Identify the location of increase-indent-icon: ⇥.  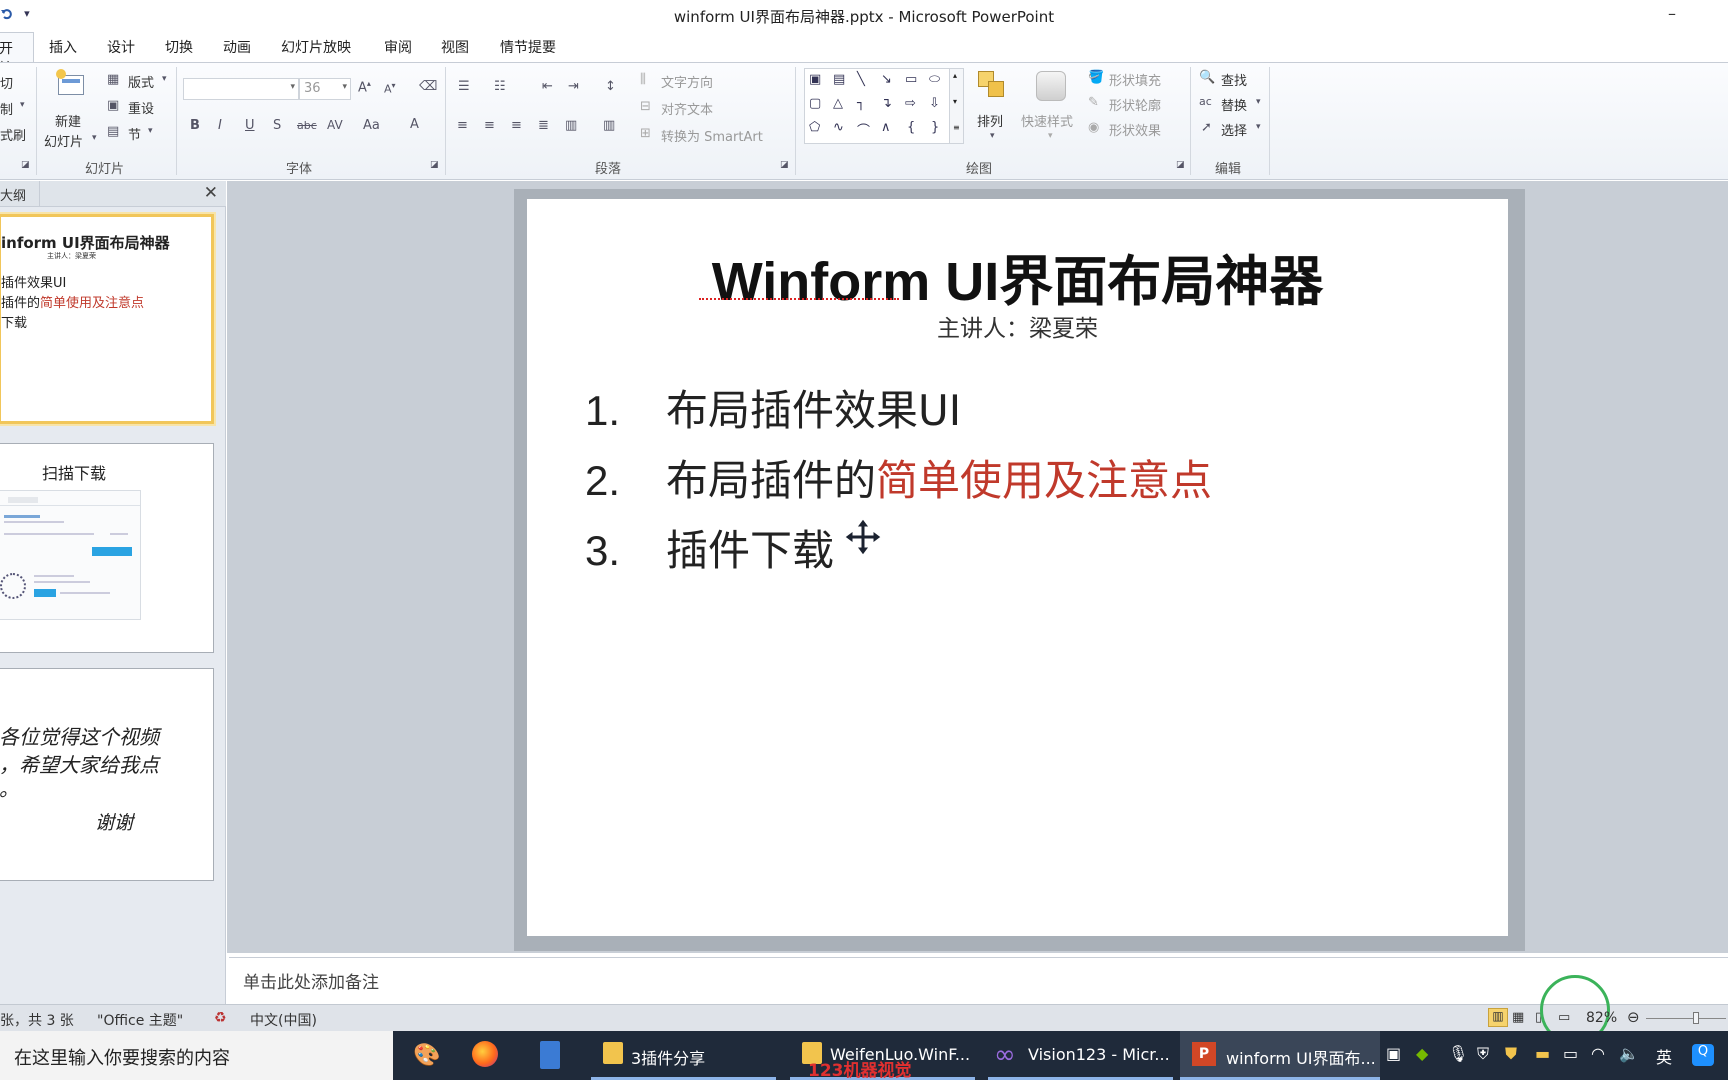
(573, 86).